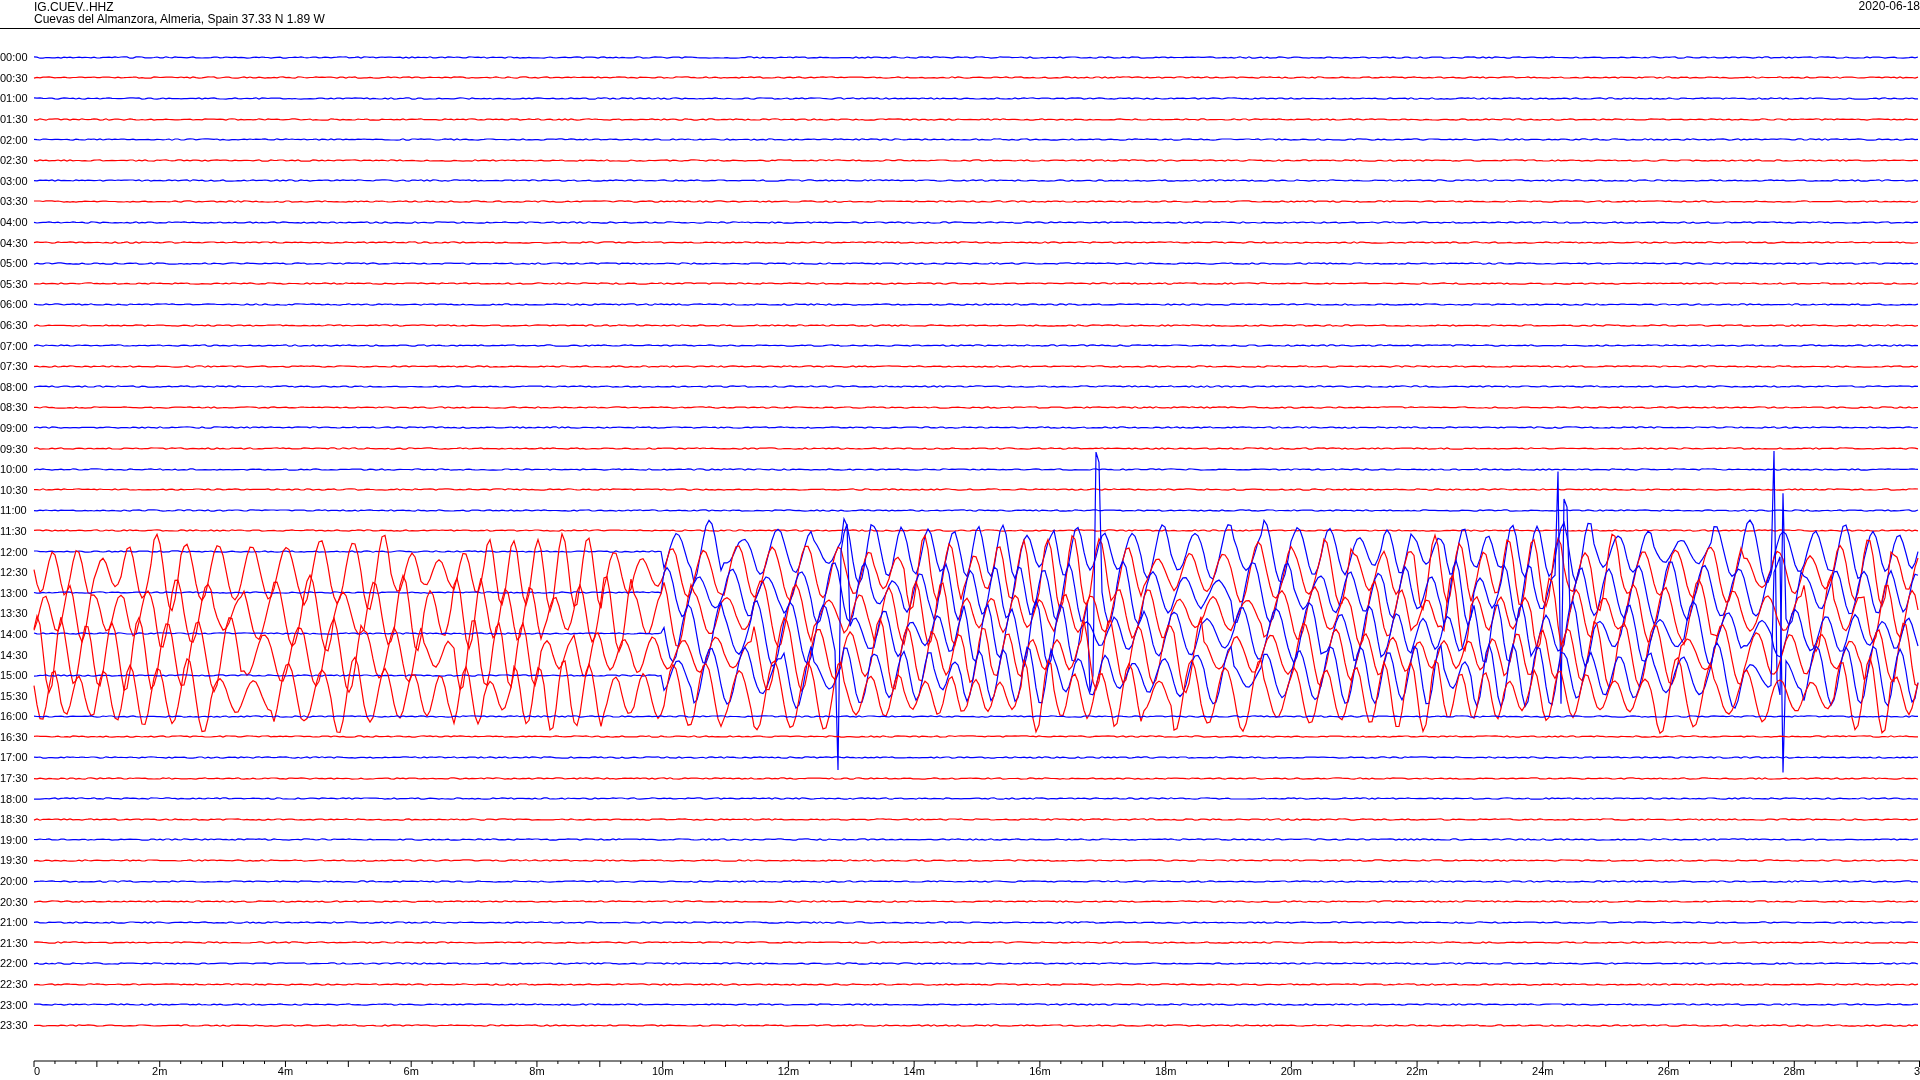  I want to click on time-label: 00:00, so click(14, 57).